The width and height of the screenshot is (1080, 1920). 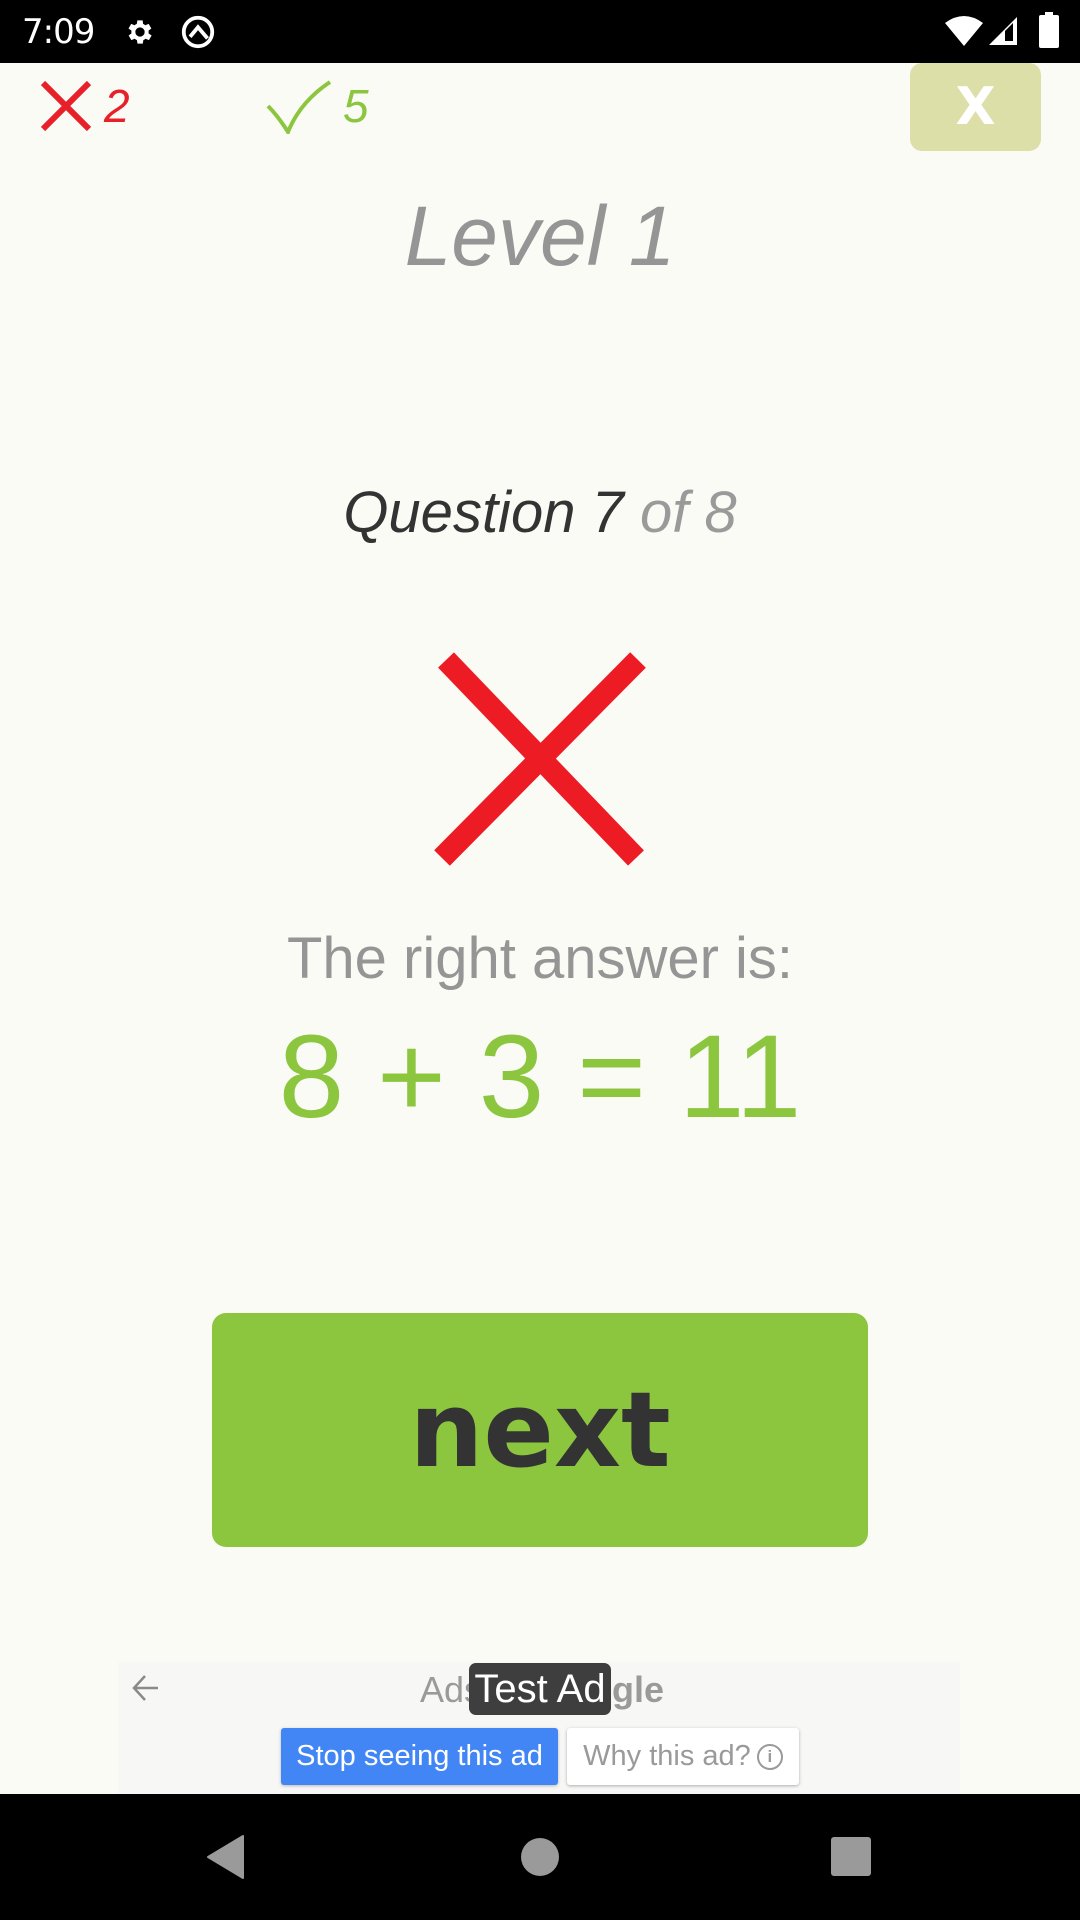 I want to click on battery-icon, so click(x=1049, y=30).